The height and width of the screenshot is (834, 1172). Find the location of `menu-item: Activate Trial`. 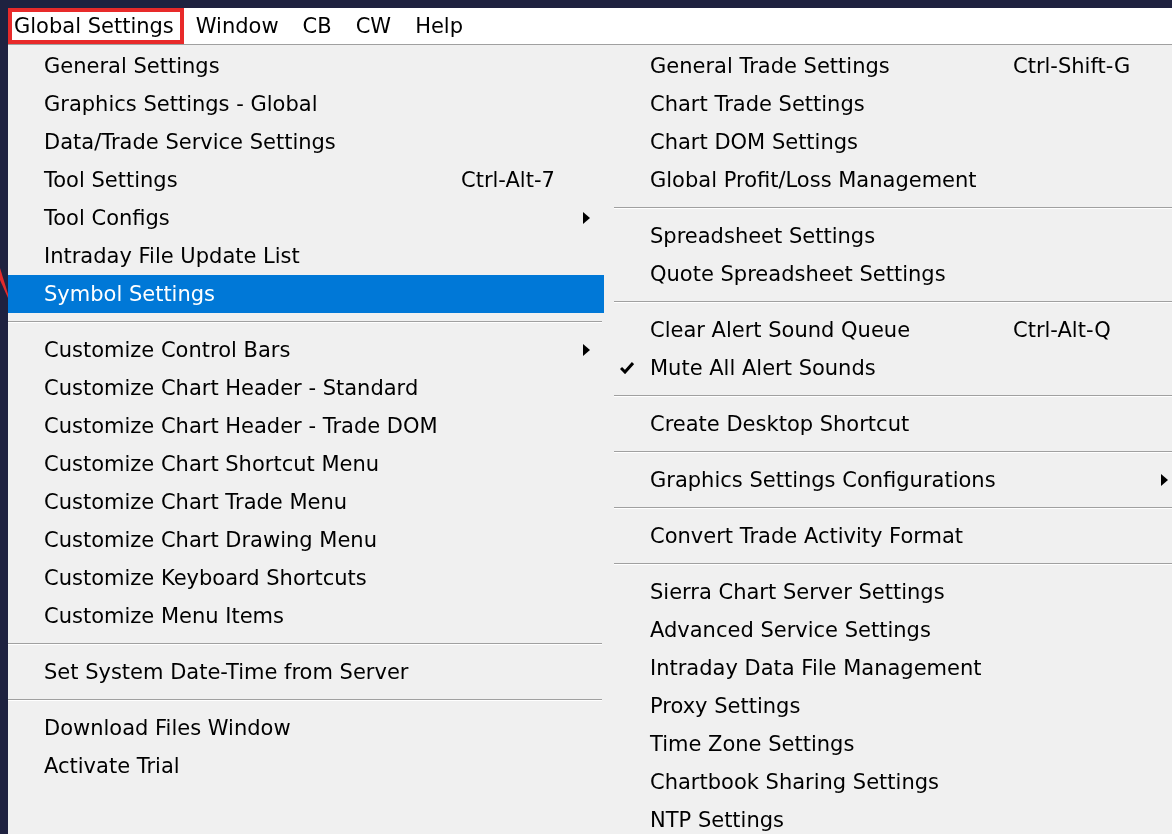

menu-item: Activate Trial is located at coordinates (306, 766).